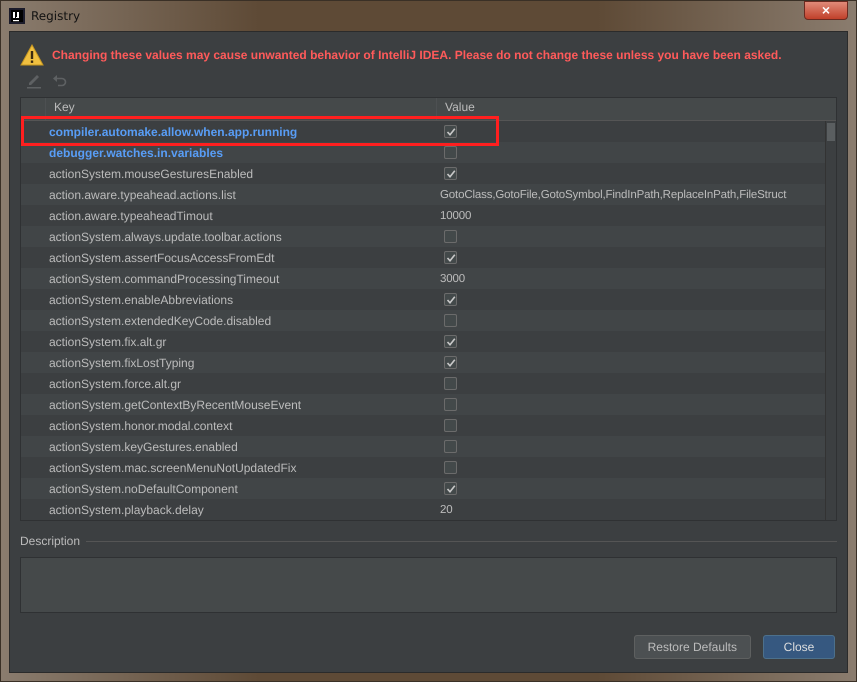  Describe the element at coordinates (143, 447) in the screenshot. I see `key-cell-text: actionSystem.keyGestures.enabled` at that location.